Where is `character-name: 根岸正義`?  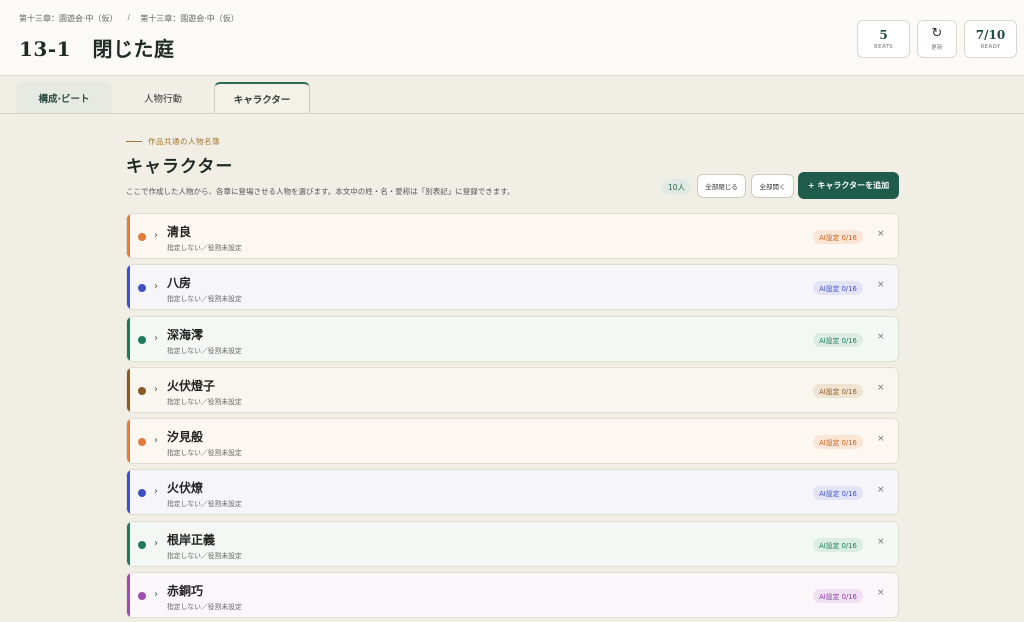
character-name: 根岸正義 is located at coordinates (191, 539).